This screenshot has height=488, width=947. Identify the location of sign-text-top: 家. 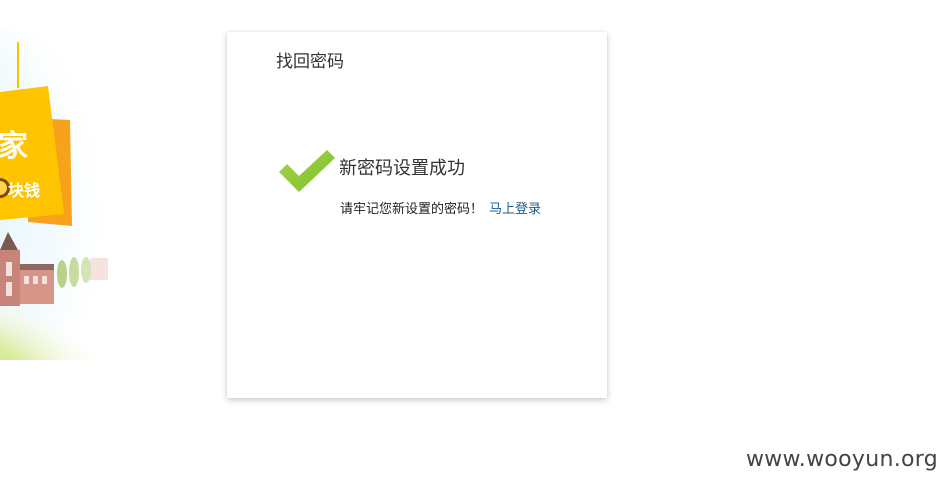
(14, 146).